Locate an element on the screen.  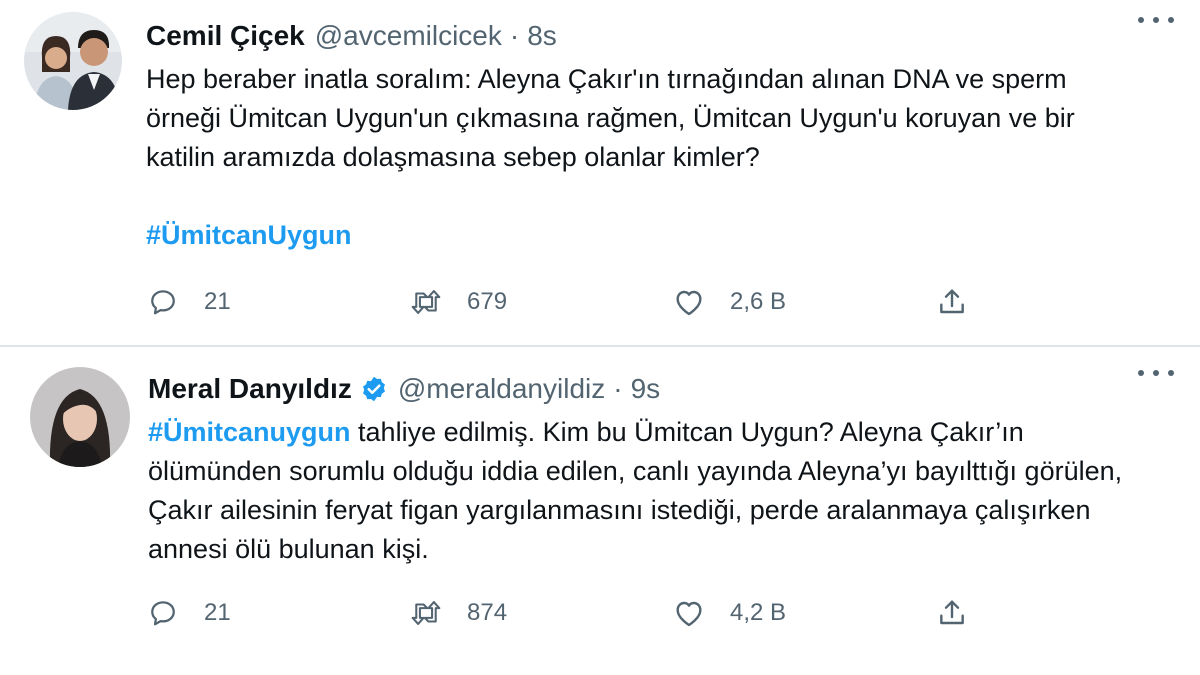
action-bar: 21 679 2,6 B is located at coordinates (581, 302).